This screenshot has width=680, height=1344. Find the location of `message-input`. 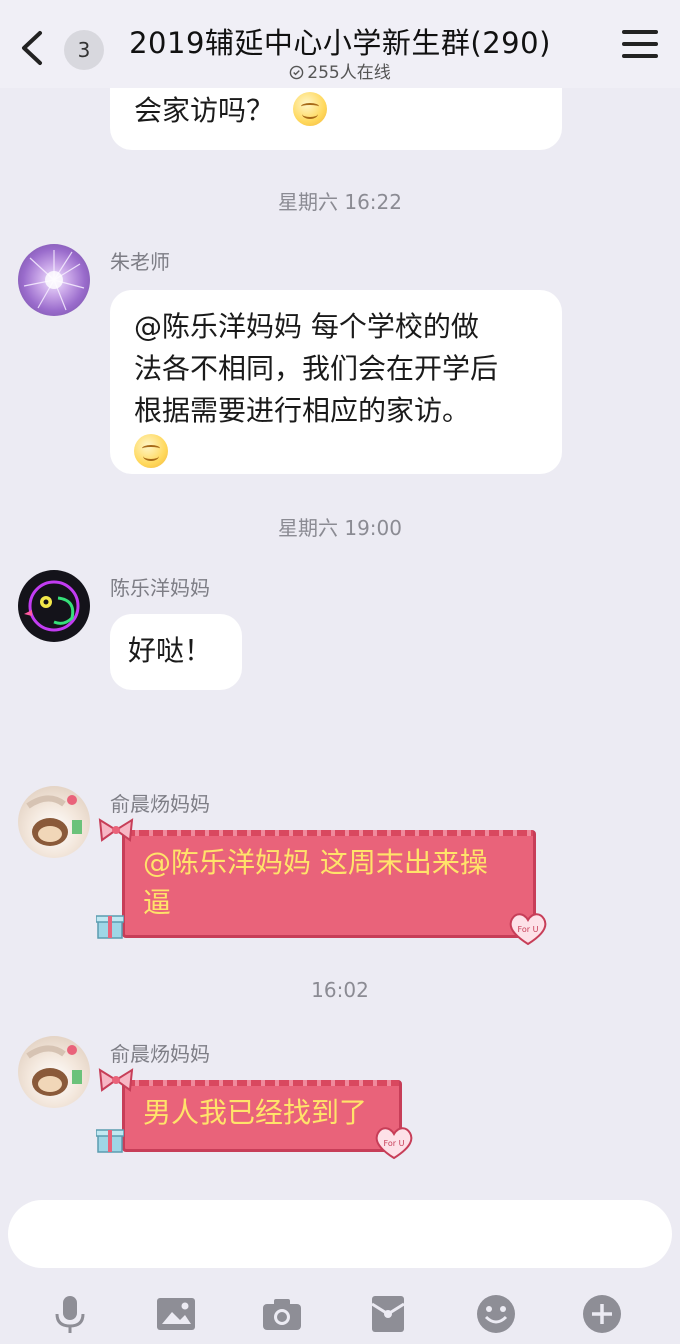

message-input is located at coordinates (340, 1234).